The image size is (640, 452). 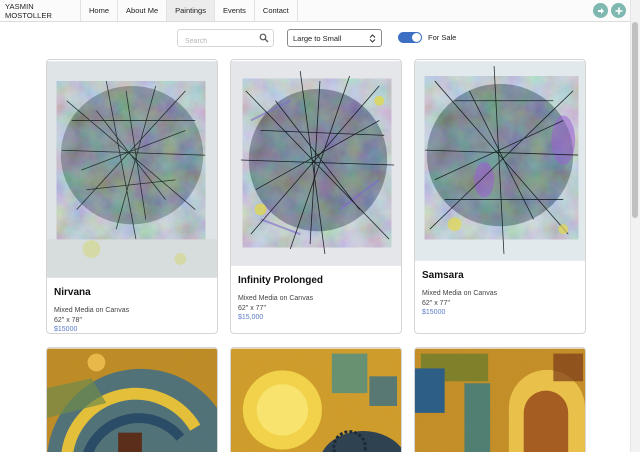 I want to click on site-brand: YASMIN MOSTOLLER, so click(x=40, y=10).